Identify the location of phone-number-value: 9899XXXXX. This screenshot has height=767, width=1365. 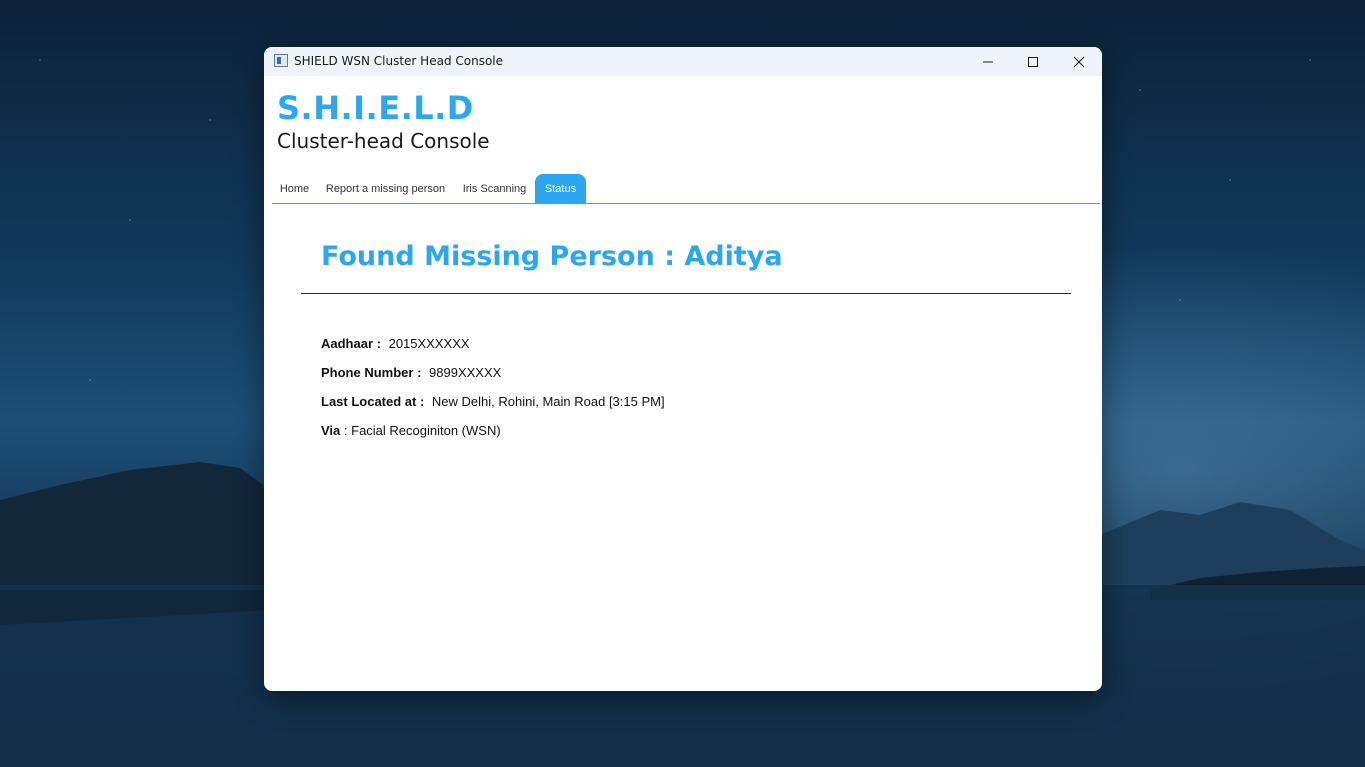
(465, 372).